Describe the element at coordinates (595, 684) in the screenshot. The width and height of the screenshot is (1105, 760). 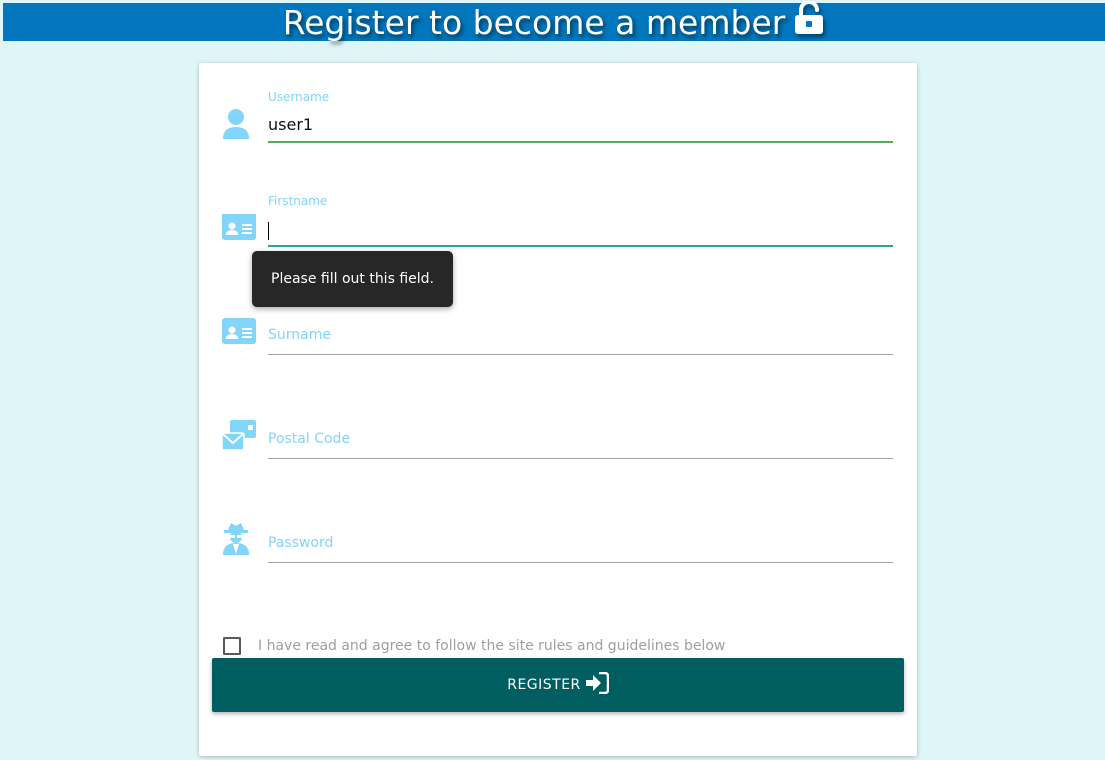
I see `sign-in-icon` at that location.